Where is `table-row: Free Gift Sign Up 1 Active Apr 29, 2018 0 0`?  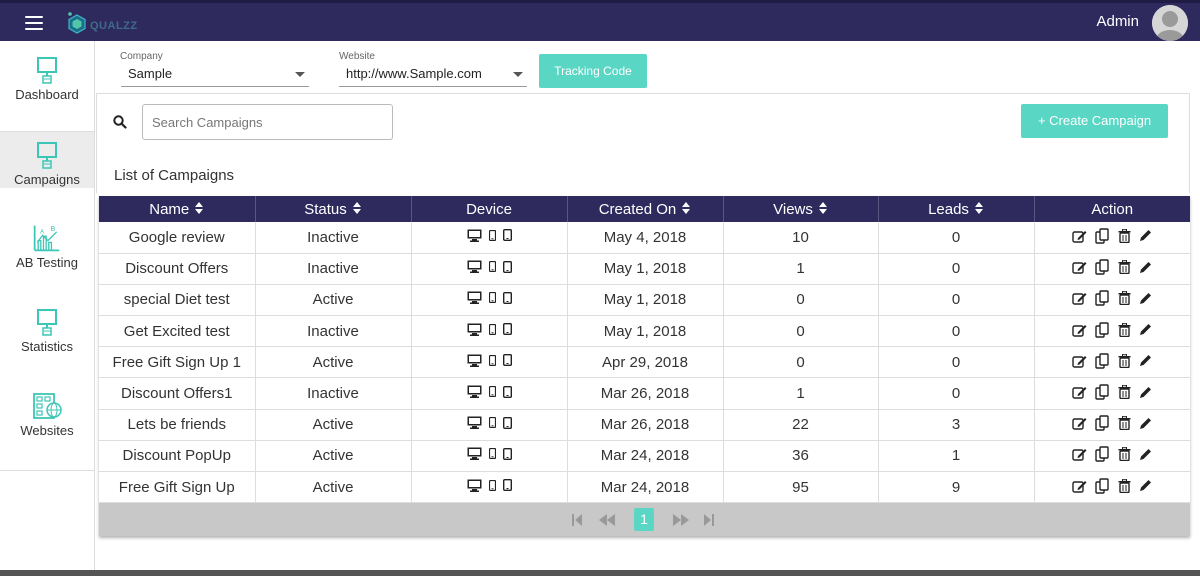
table-row: Free Gift Sign Up 1 Active Apr 29, 2018 0 0 is located at coordinates (644, 362).